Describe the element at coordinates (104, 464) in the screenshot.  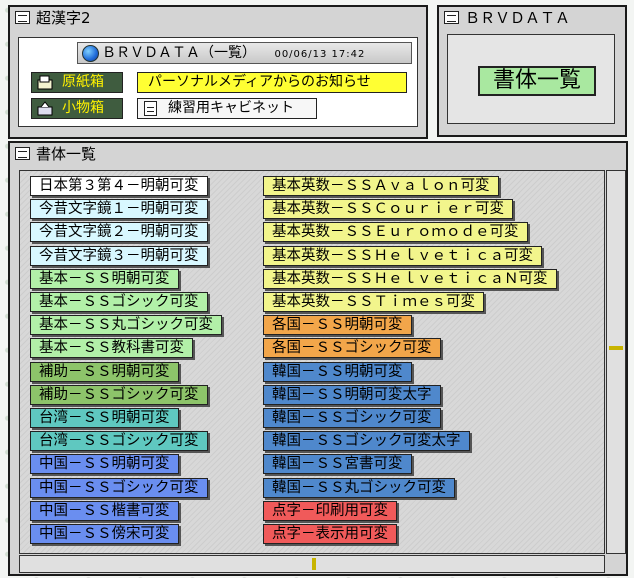
I see `font-item: 中国－ＳＳ明朝可変` at that location.